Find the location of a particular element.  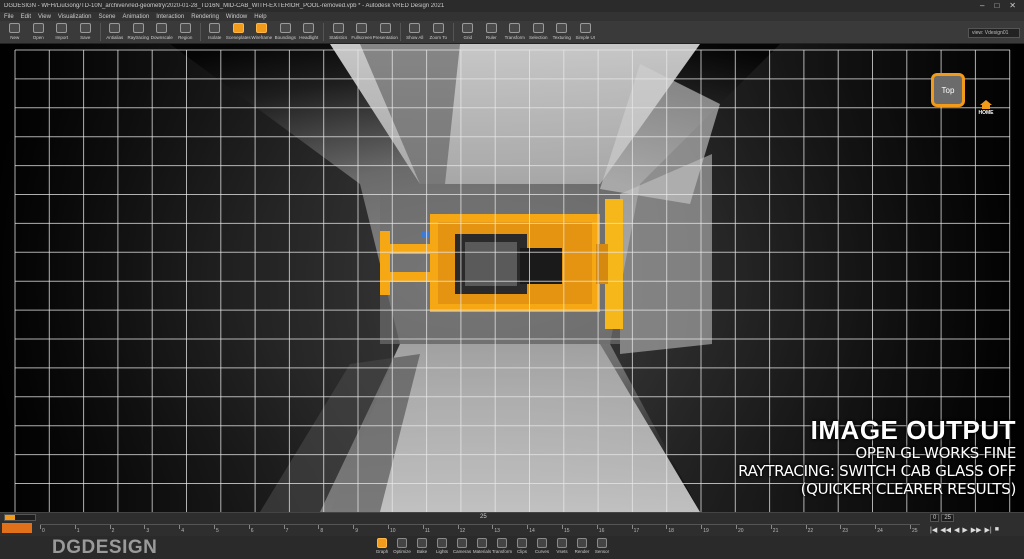

timeline-tick-label: 6 is located at coordinates (252, 531).